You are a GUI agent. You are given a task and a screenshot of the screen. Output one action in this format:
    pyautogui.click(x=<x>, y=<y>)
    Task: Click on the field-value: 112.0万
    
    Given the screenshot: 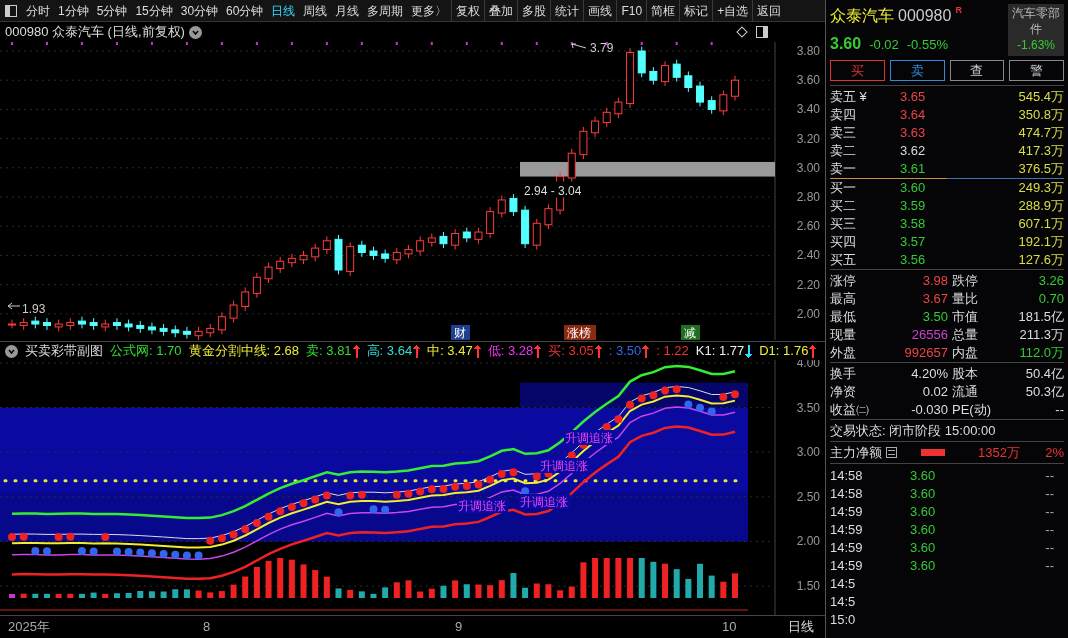 What is the action you would take?
    pyautogui.click(x=1041, y=353)
    